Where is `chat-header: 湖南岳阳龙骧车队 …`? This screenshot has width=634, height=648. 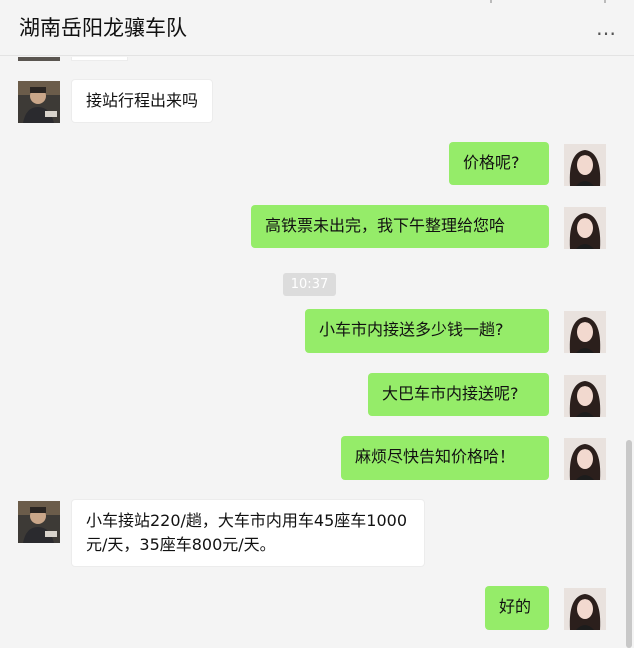 chat-header: 湖南岳阳龙骧车队 … is located at coordinates (317, 28).